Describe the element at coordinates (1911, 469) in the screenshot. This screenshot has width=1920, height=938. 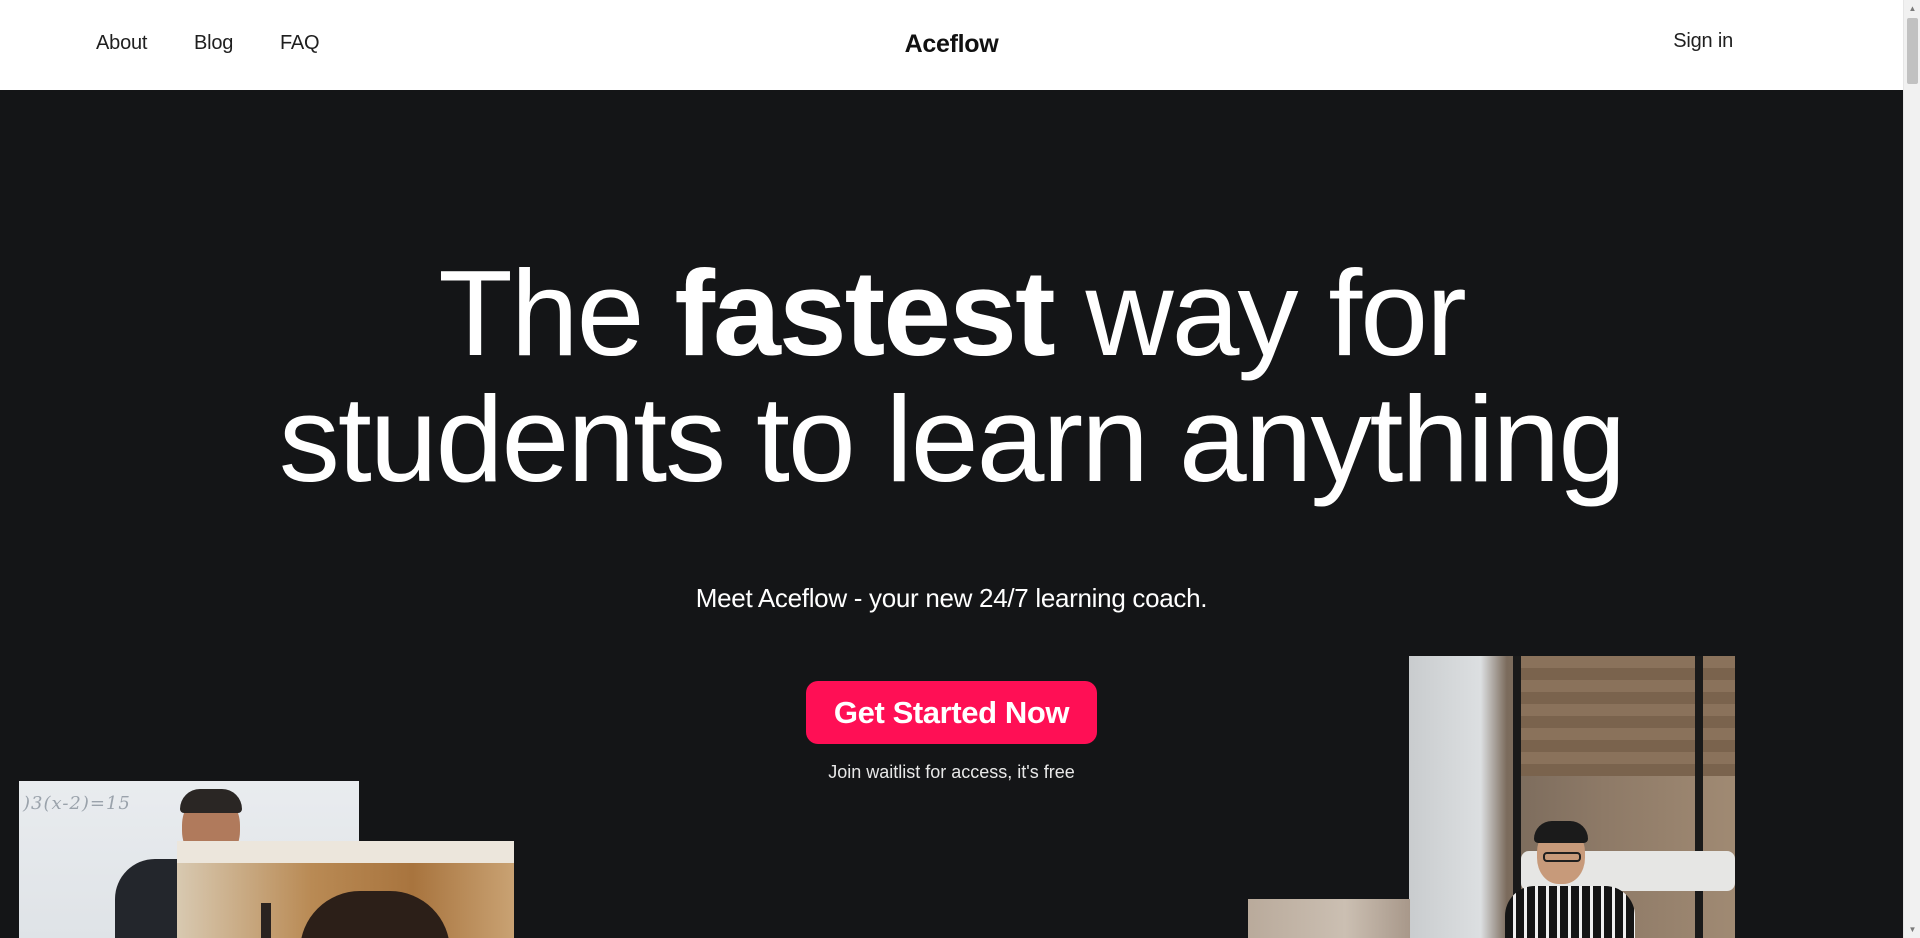
I see `vertical-scrollbar: ▲ ▼` at that location.